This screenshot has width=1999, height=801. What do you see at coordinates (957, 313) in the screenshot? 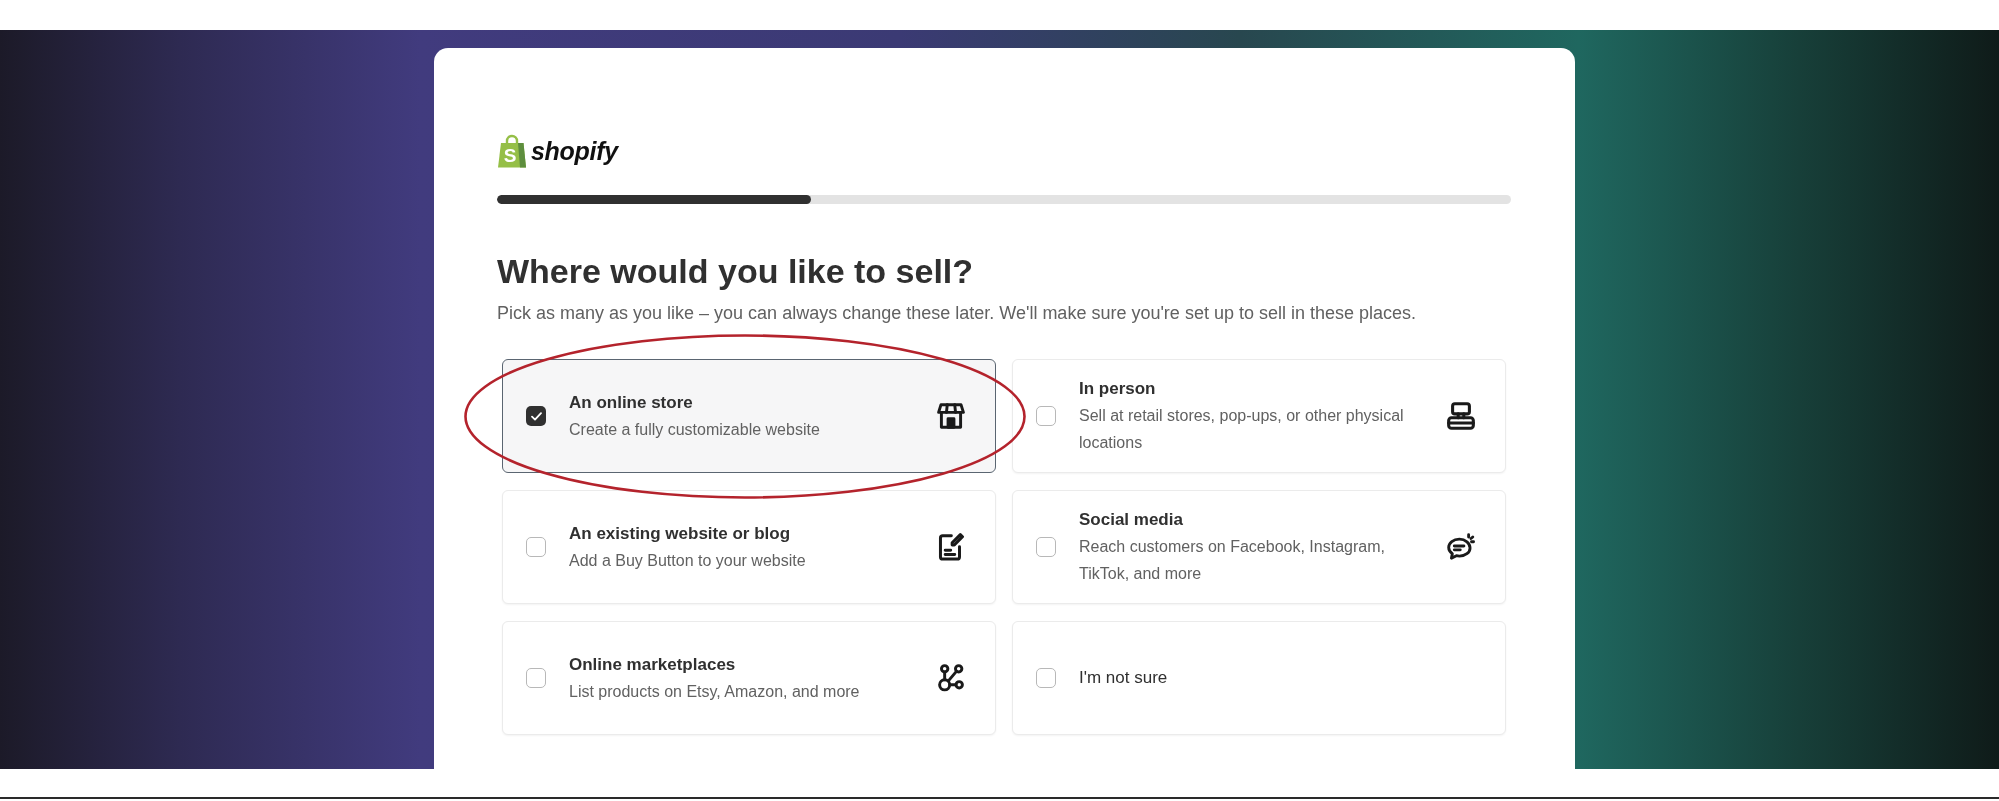
I see `page-subtitle: Pick as many as you like – you can always change these later. We'll make sure you're set up to sell in these places.` at bounding box center [957, 313].